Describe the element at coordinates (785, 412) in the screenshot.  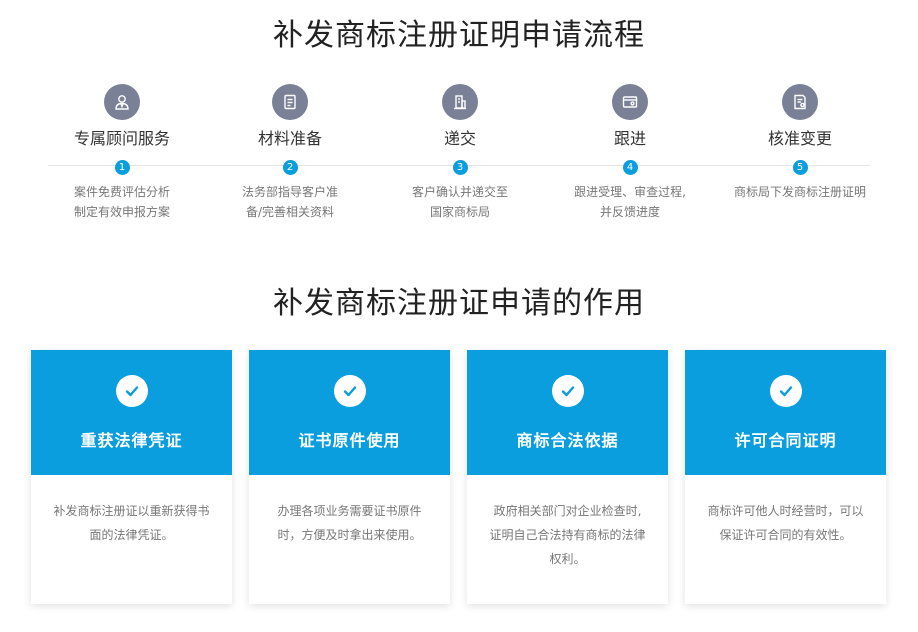
I see `card-header: 许可合同证明` at that location.